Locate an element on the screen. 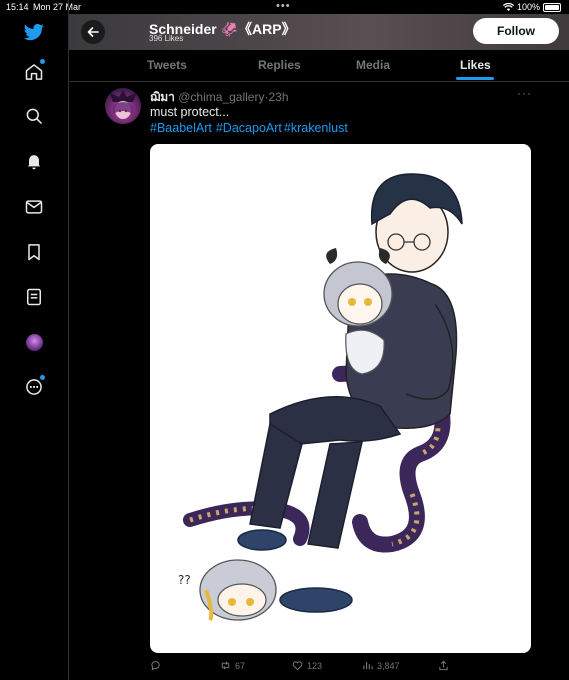  author-name: ฌิมา is located at coordinates (162, 97).